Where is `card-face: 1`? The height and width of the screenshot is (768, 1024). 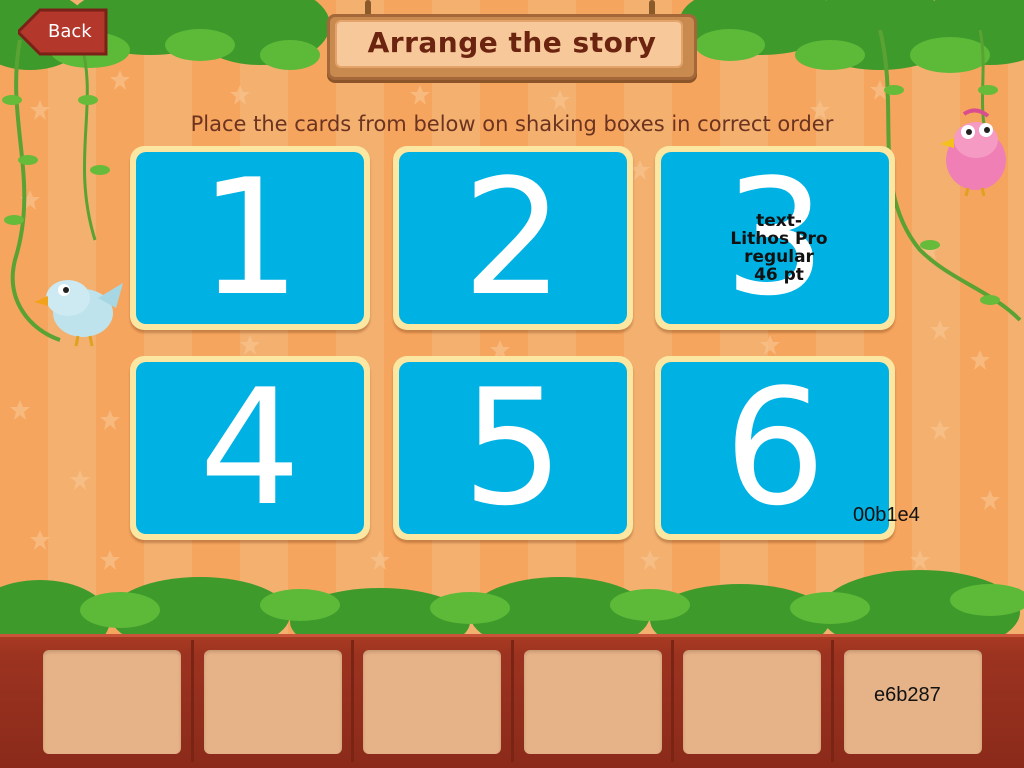
card-face: 1 is located at coordinates (250, 238).